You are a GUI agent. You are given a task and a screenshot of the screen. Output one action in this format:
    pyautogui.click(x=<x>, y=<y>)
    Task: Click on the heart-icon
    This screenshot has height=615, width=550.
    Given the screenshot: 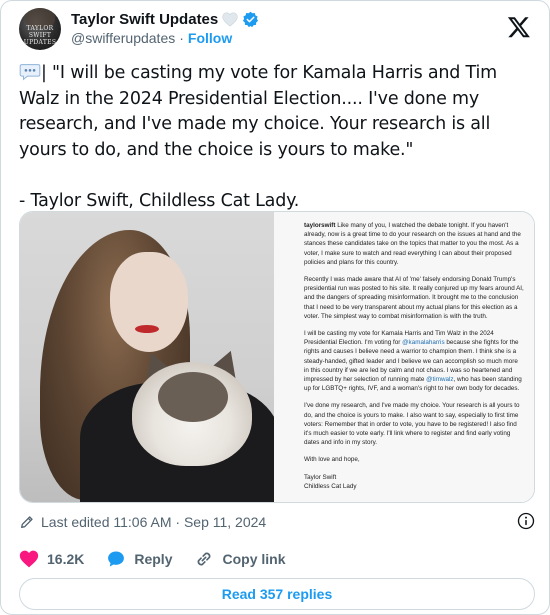 What is the action you would take?
    pyautogui.click(x=29, y=559)
    